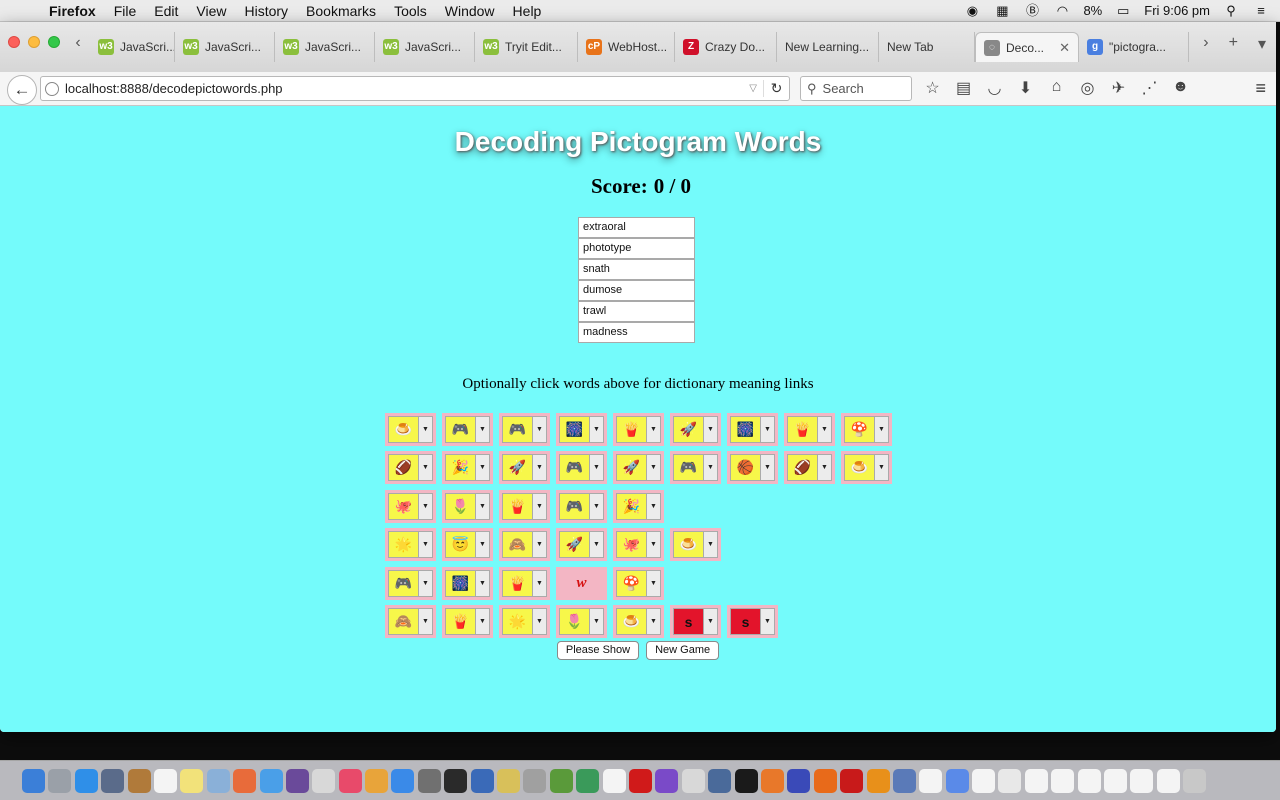 The image size is (1280, 800). Describe the element at coordinates (636, 248) in the screenshot. I see `word-link-2: phototype` at that location.